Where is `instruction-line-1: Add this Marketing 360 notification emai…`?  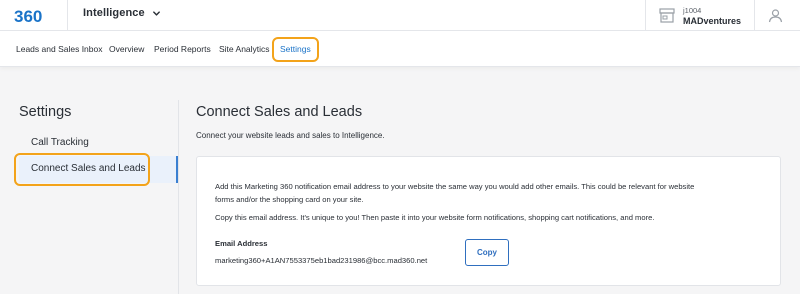 instruction-line-1: Add this Marketing 360 notification emai… is located at coordinates (455, 186).